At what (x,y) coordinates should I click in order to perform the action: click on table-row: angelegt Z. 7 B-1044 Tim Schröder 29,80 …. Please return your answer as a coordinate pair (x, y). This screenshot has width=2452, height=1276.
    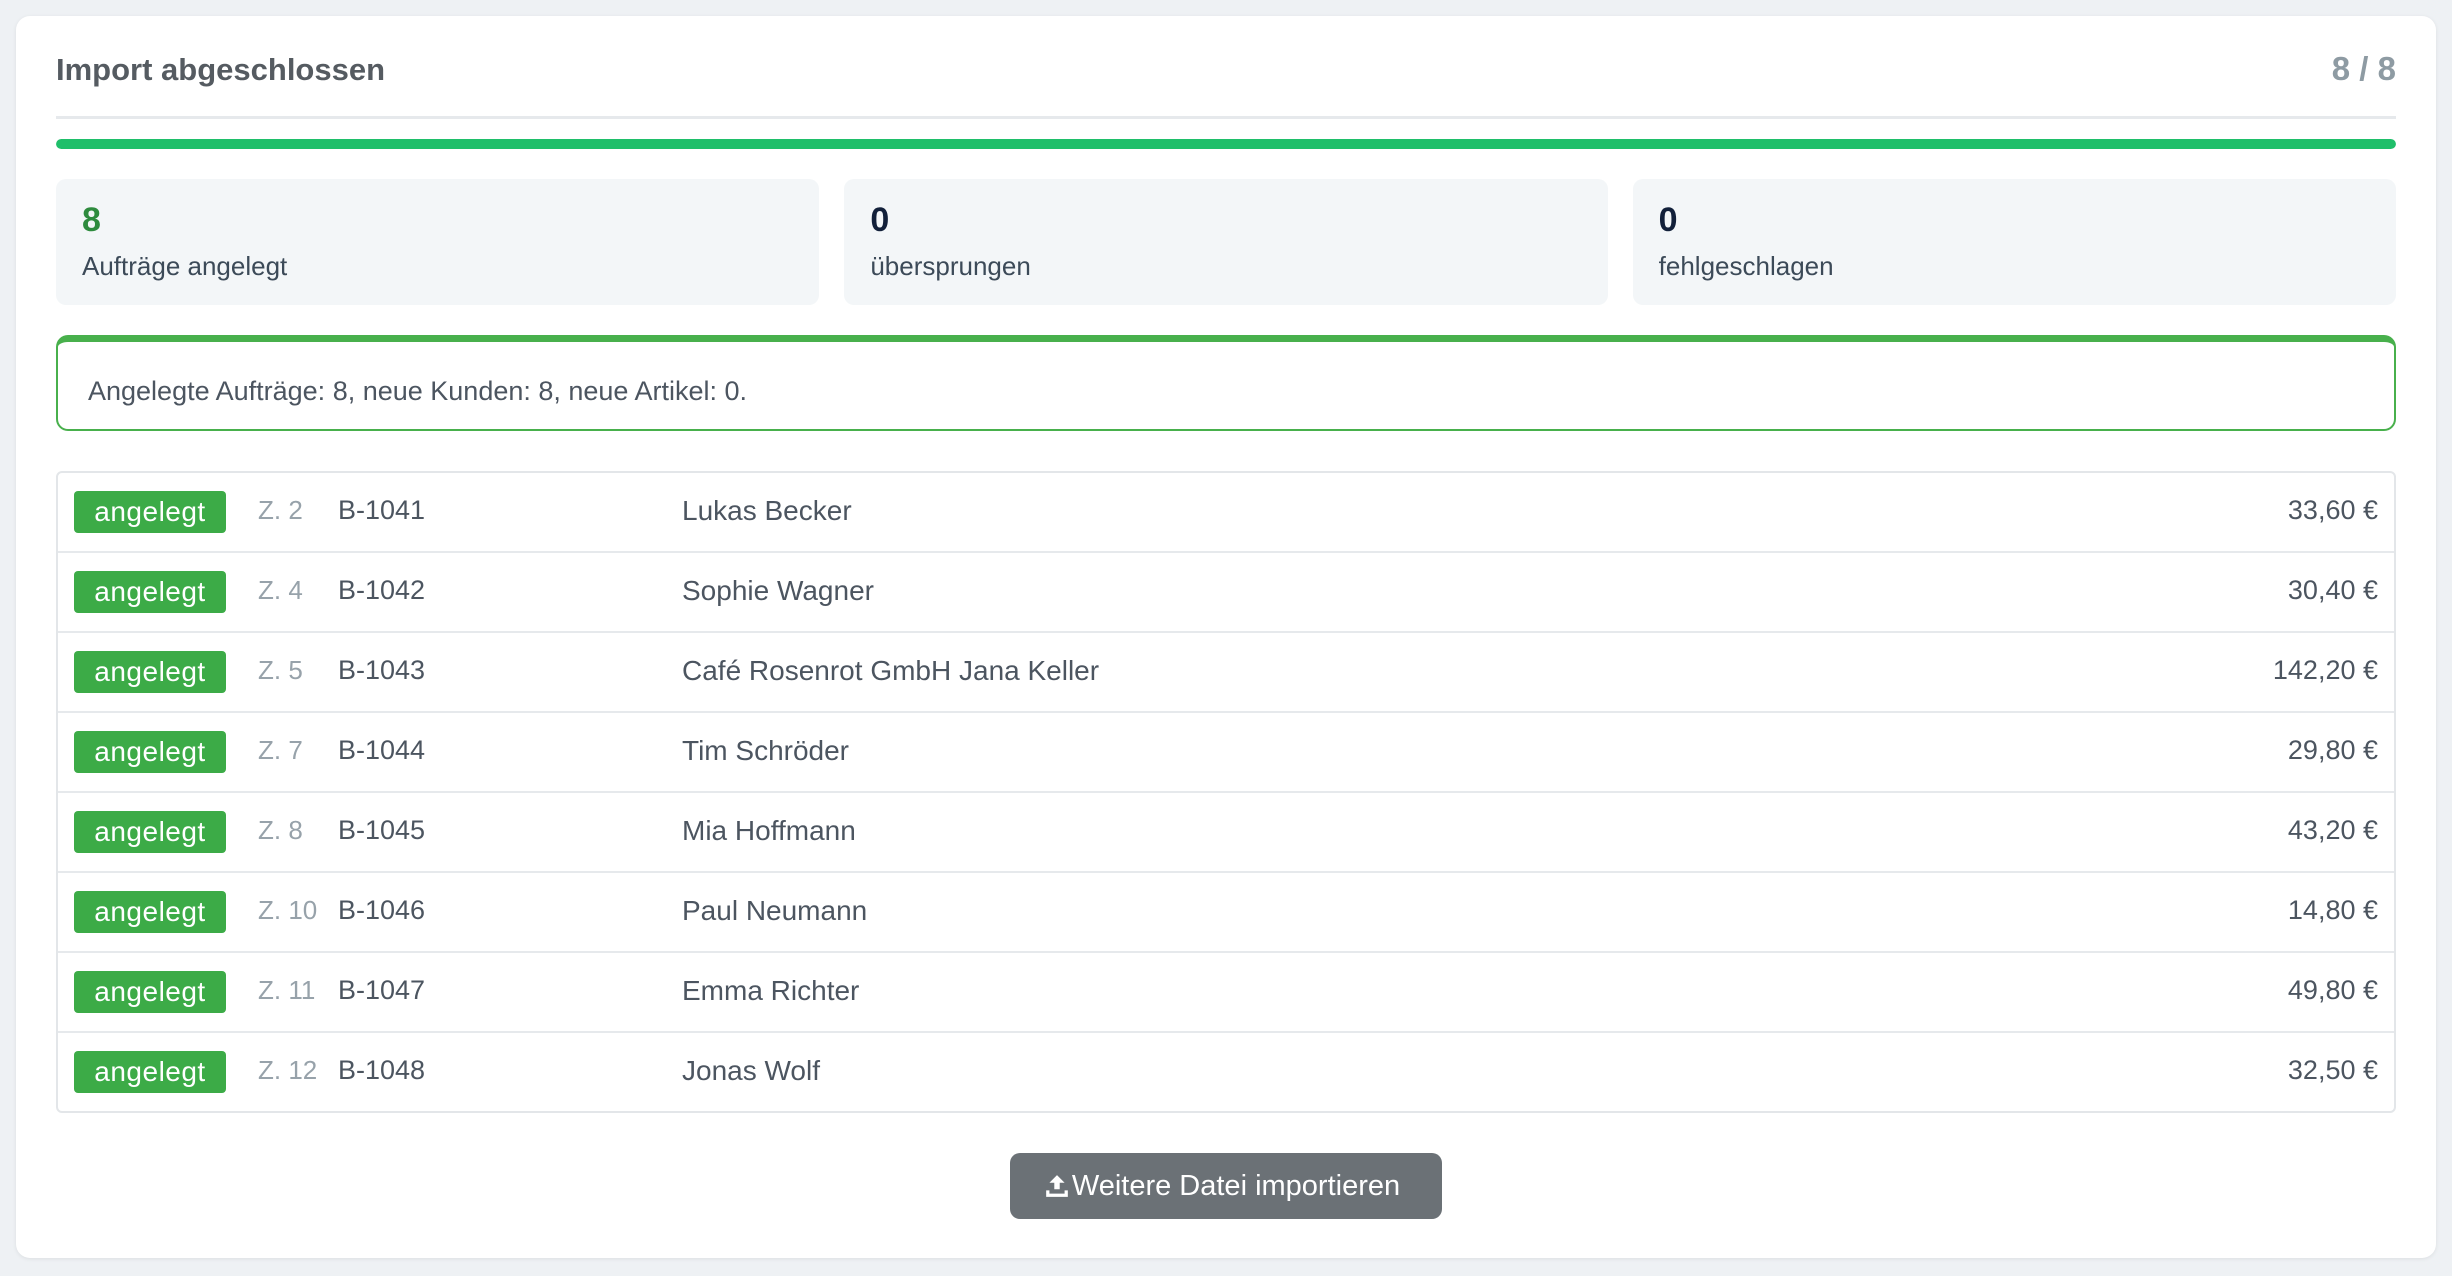
    Looking at the image, I should click on (1226, 753).